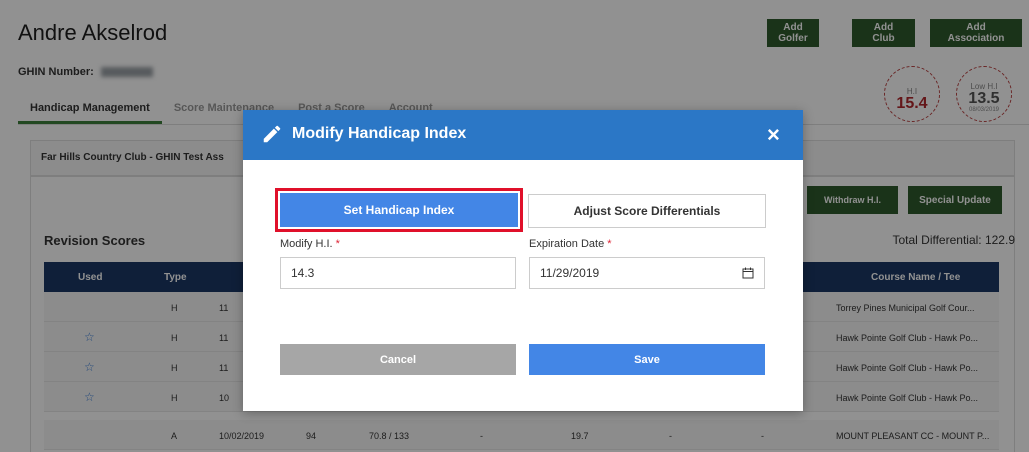 The height and width of the screenshot is (452, 1029). Describe the element at coordinates (570, 273) in the screenshot. I see `expiration-date-value: 11/29/2019` at that location.